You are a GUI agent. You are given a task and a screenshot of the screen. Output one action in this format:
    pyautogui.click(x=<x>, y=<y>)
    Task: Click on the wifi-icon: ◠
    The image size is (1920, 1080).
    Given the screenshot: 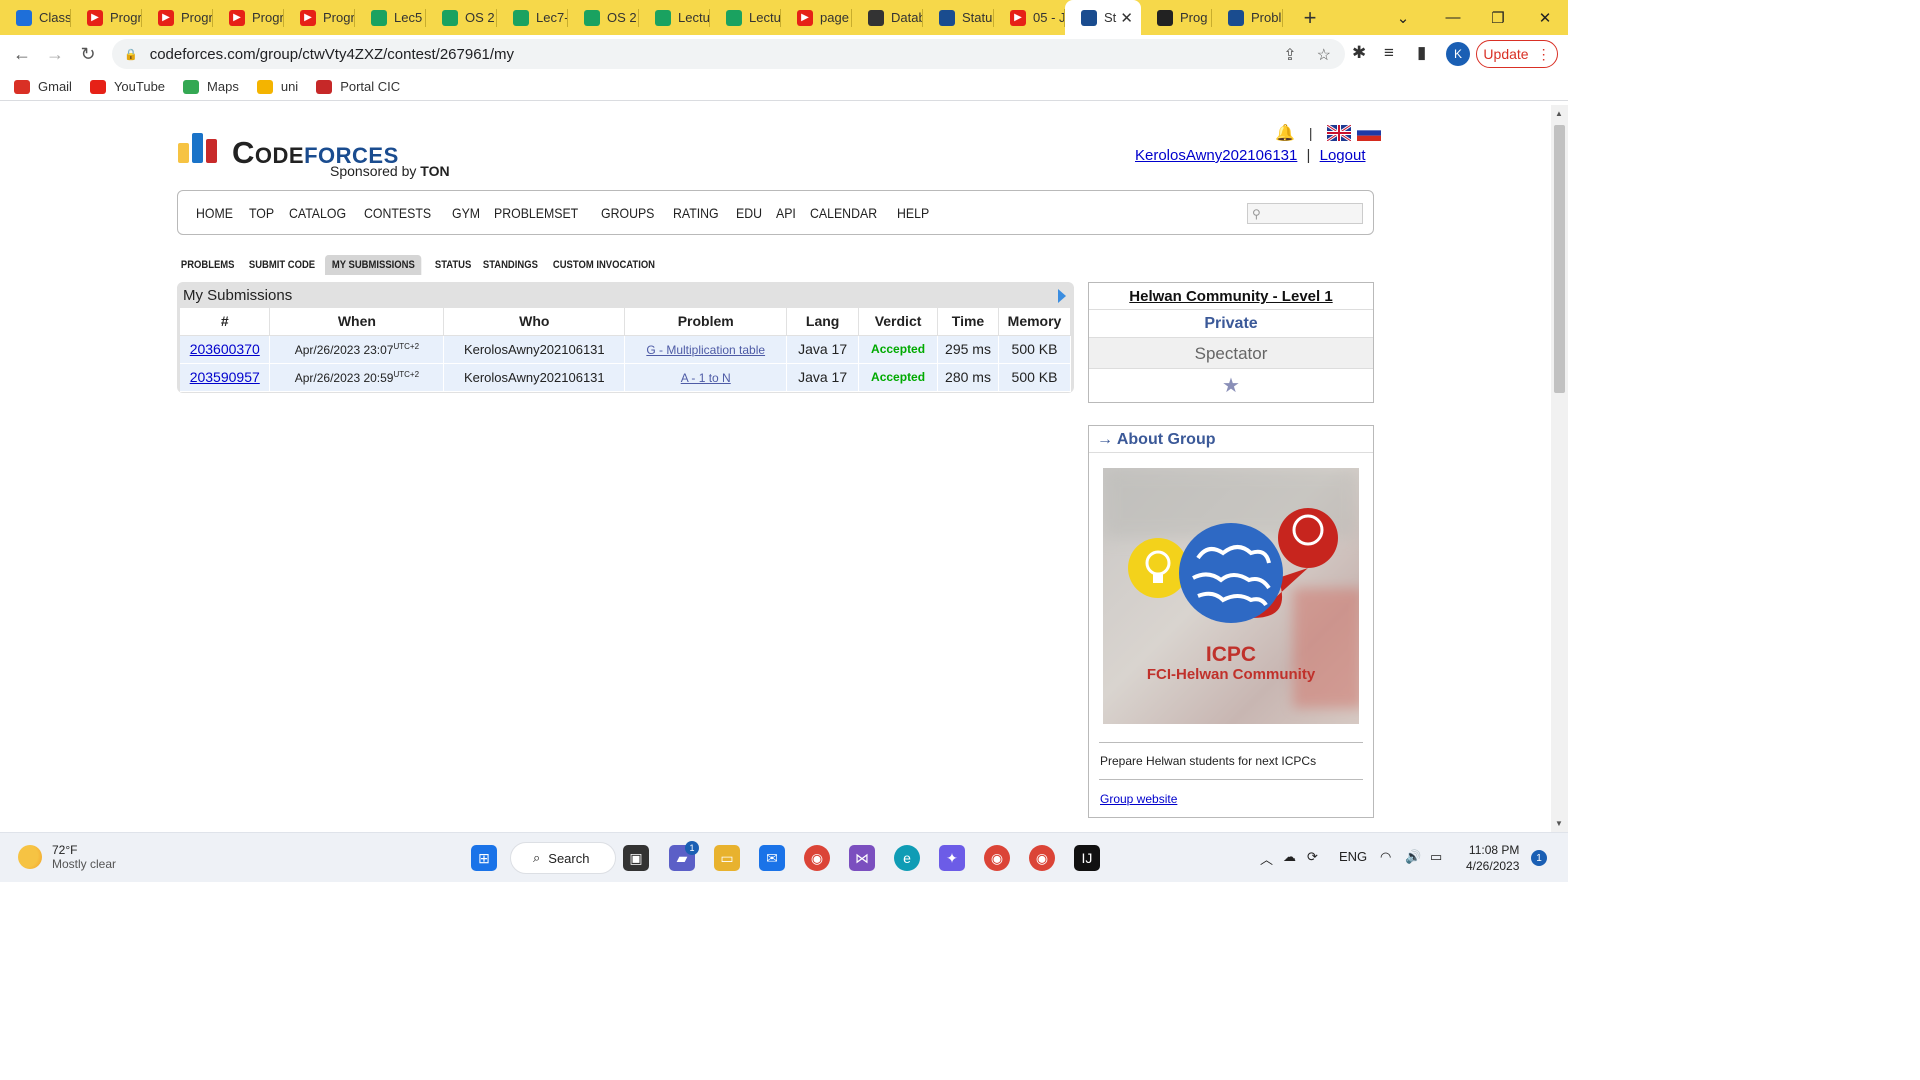 What is the action you would take?
    pyautogui.click(x=1385, y=857)
    